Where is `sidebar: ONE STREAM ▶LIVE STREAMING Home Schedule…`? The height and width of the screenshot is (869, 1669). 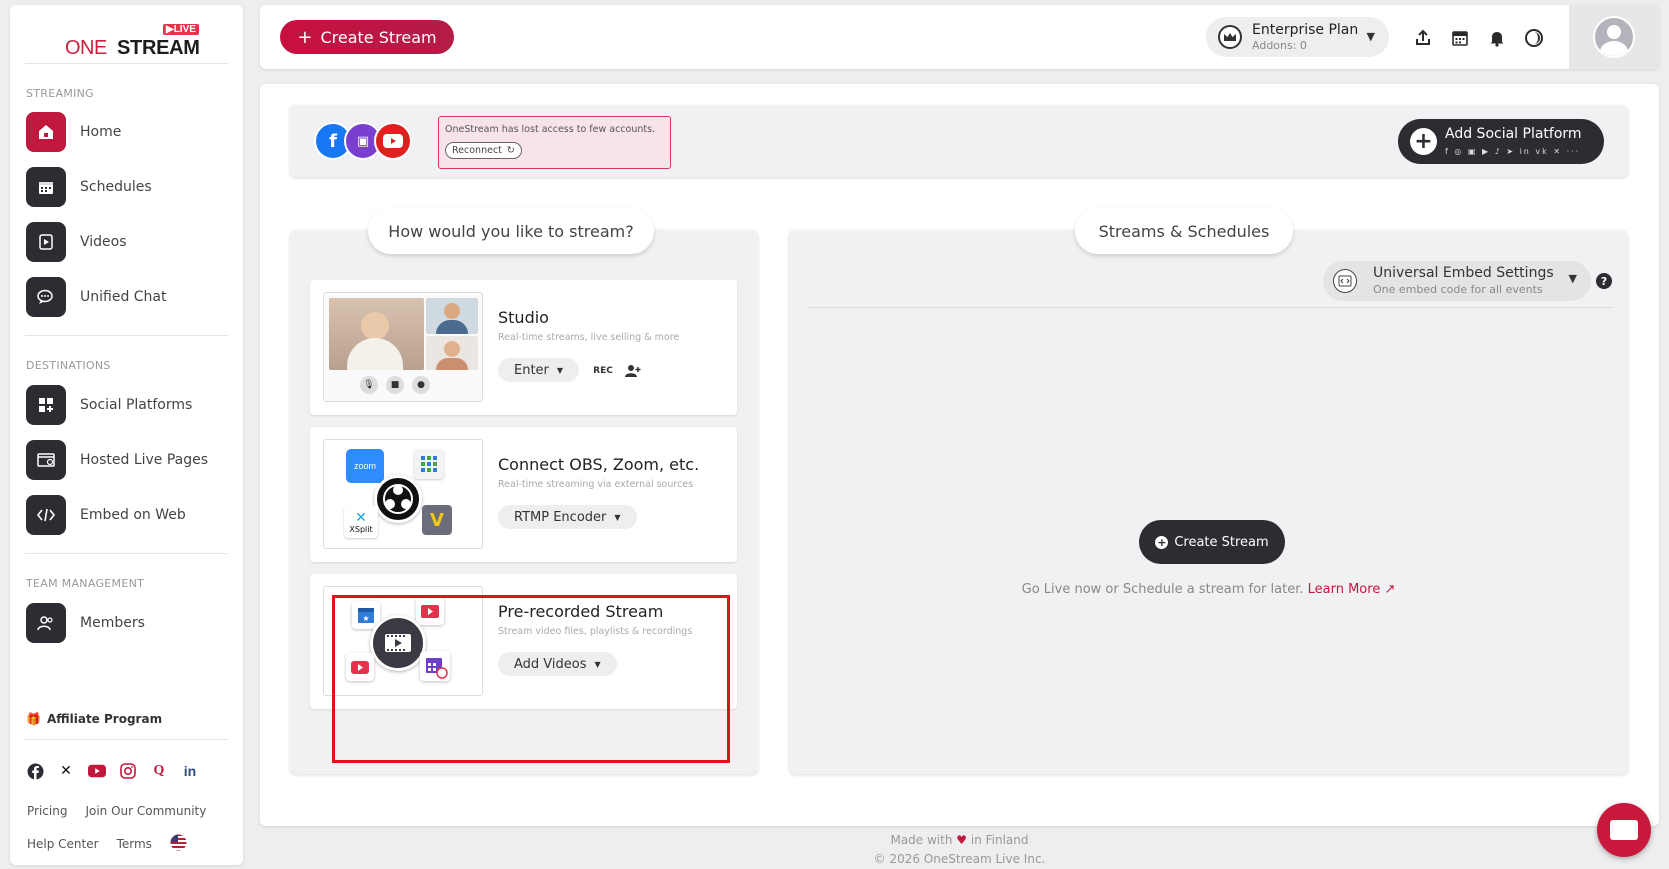 sidebar: ONE STREAM ▶LIVE STREAMING Home Schedule… is located at coordinates (126, 435).